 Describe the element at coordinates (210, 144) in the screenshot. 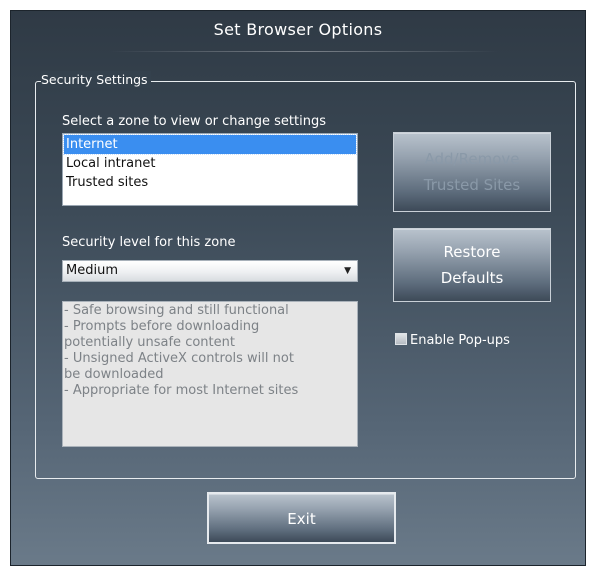

I see `zone-item-internet: Internet` at that location.